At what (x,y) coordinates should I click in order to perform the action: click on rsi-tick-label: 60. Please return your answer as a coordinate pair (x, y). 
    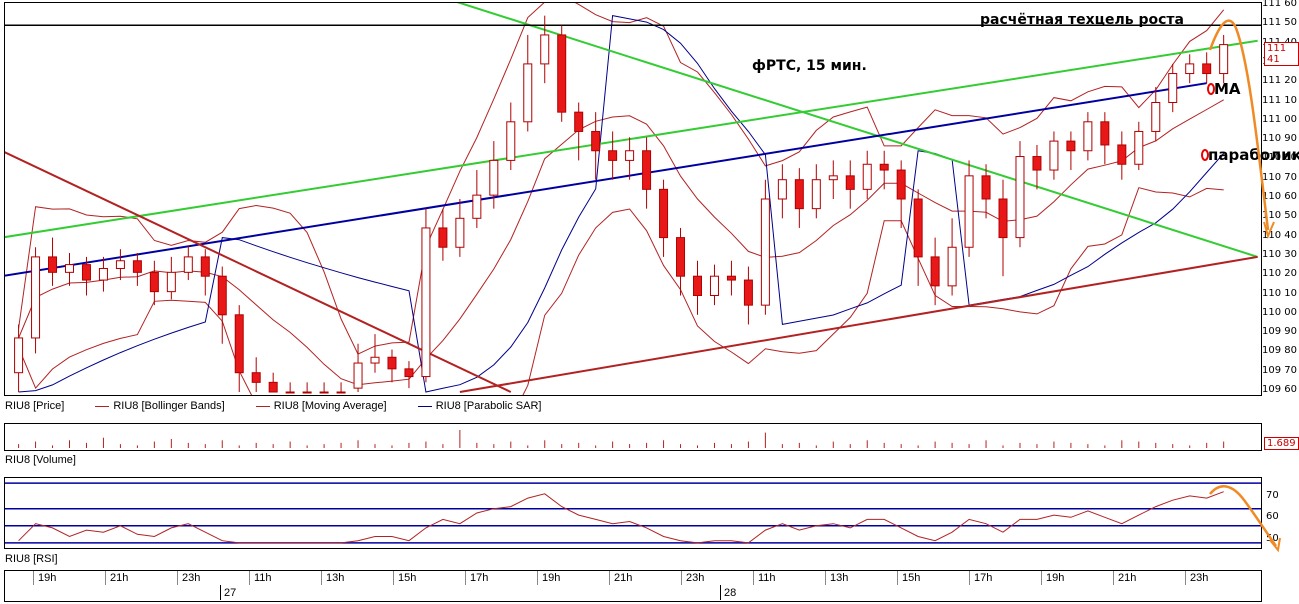
    Looking at the image, I should click on (1272, 517).